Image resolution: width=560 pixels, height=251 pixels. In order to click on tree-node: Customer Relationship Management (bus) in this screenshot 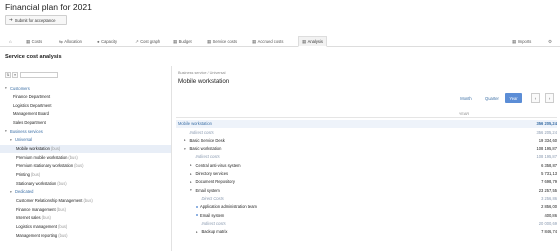, I will do `click(85, 200)`.